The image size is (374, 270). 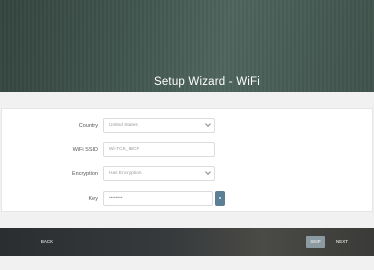 What do you see at coordinates (85, 174) in the screenshot?
I see `encryption-label: Encryption` at bounding box center [85, 174].